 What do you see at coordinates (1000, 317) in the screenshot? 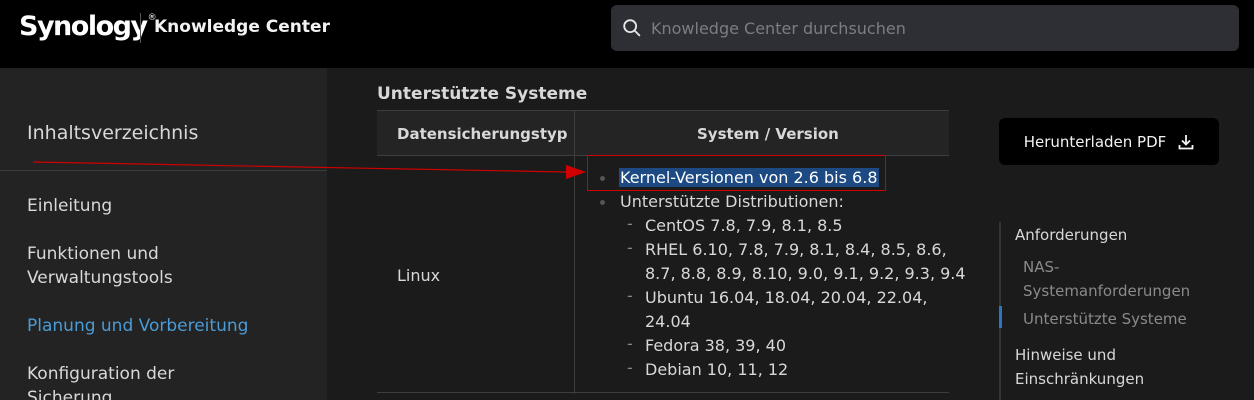
I see `page-toc-active-marker` at bounding box center [1000, 317].